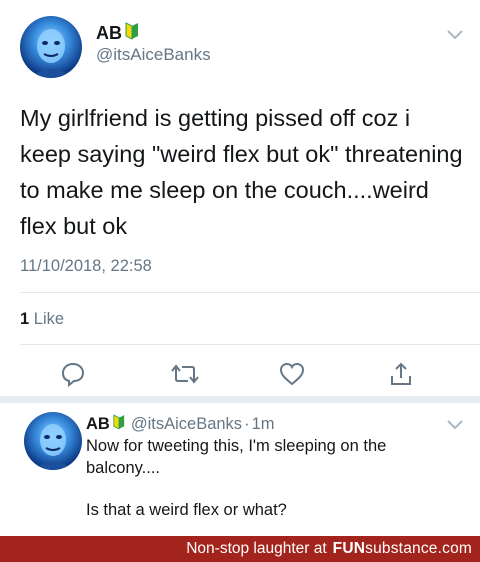 The height and width of the screenshot is (562, 480). Describe the element at coordinates (401, 374) in the screenshot. I see `share-icon` at that location.